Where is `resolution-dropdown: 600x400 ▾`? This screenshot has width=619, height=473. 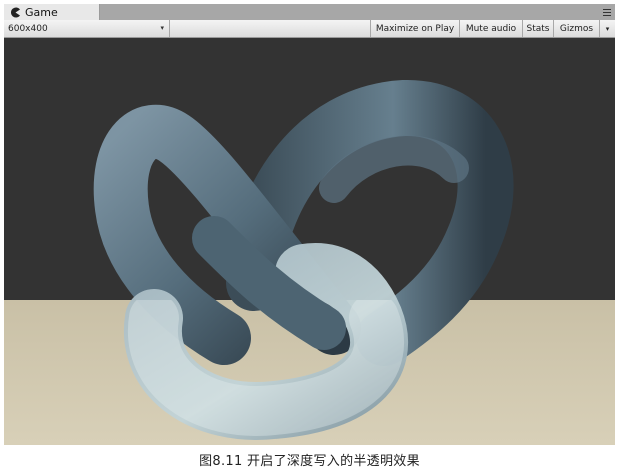 resolution-dropdown: 600x400 ▾ is located at coordinates (87, 28).